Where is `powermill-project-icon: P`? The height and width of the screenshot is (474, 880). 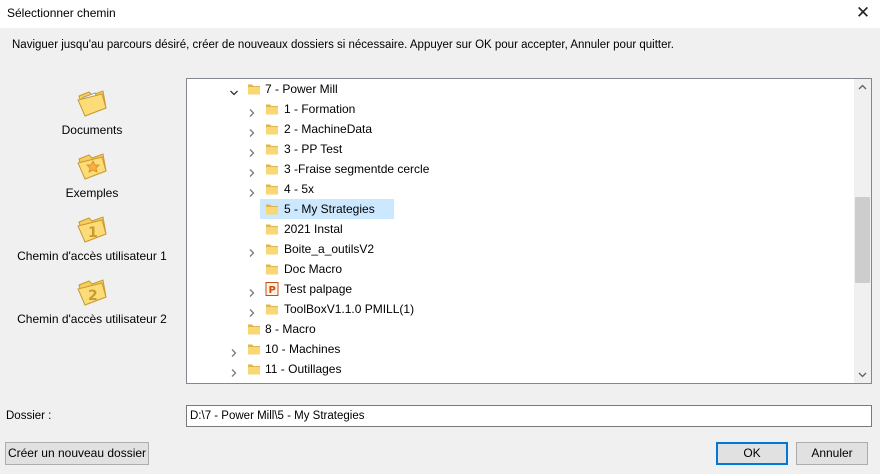 powermill-project-icon: P is located at coordinates (272, 289).